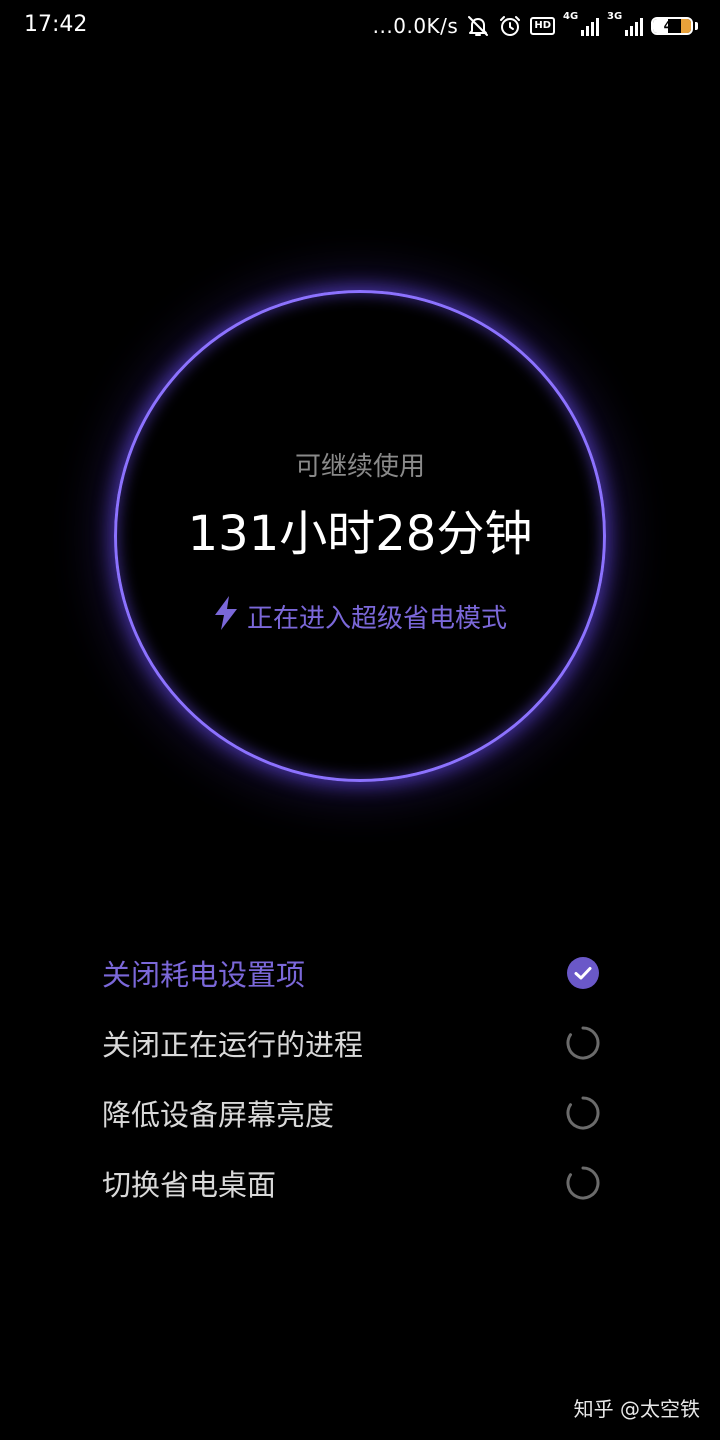 The width and height of the screenshot is (720, 1440). I want to click on hd-icon: HD, so click(542, 26).